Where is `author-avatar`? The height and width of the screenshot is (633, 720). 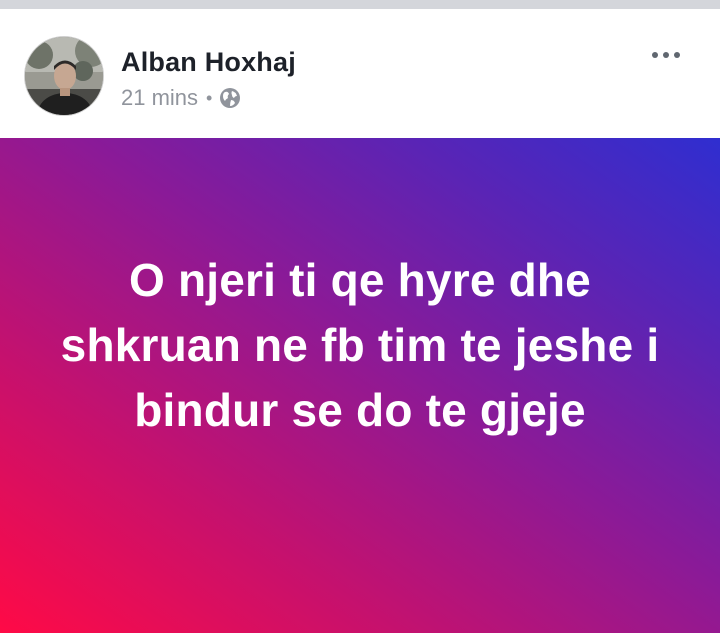
author-avatar is located at coordinates (64, 76).